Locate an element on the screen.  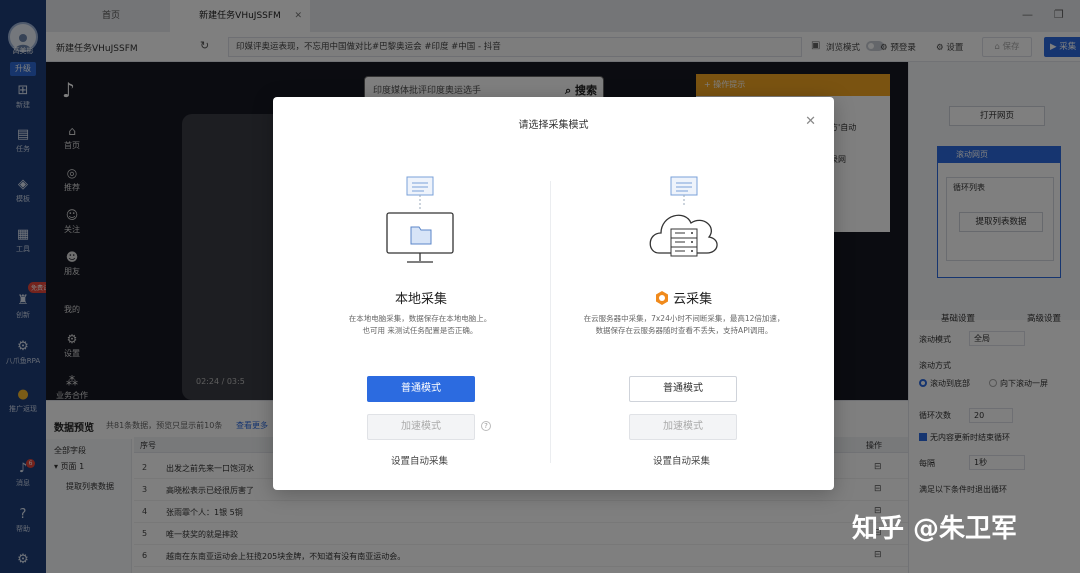
local-computer-icon is located at coordinates (420, 219).